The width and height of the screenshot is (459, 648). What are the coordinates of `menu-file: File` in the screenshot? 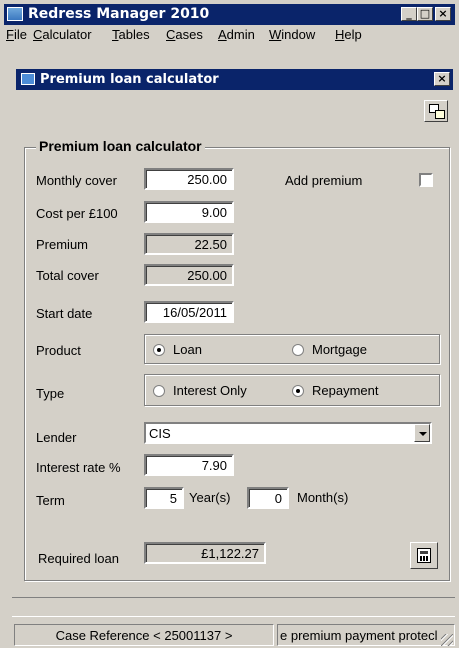 It's located at (16, 34).